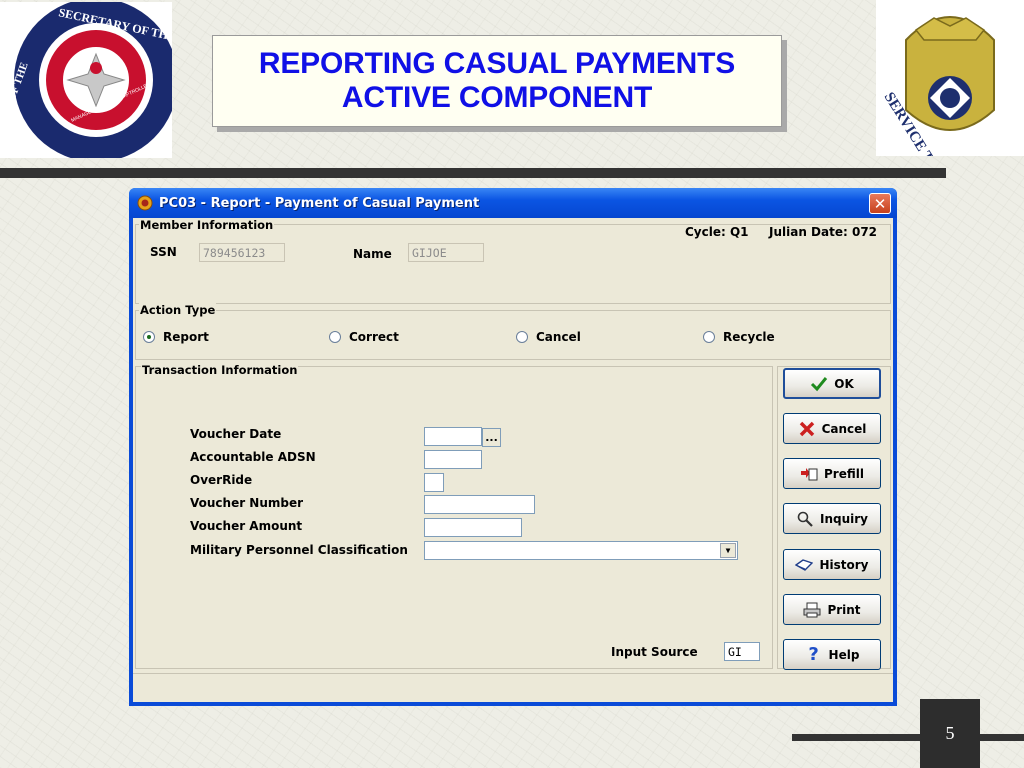 This screenshot has width=1024, height=768. Describe the element at coordinates (299, 550) in the screenshot. I see `mpc-label: Military Personnel Classification` at that location.